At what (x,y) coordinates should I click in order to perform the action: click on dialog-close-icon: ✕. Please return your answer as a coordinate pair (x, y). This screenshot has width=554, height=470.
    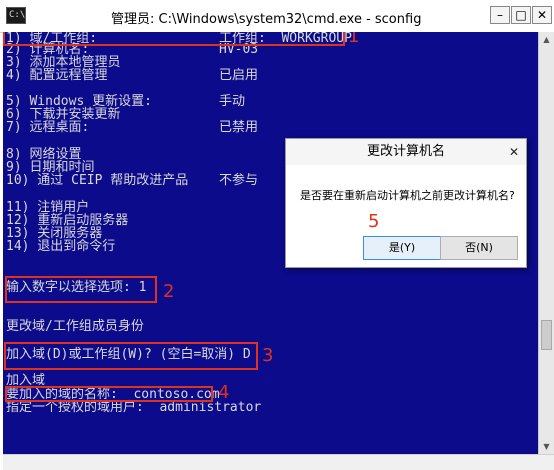
    Looking at the image, I should click on (514, 152).